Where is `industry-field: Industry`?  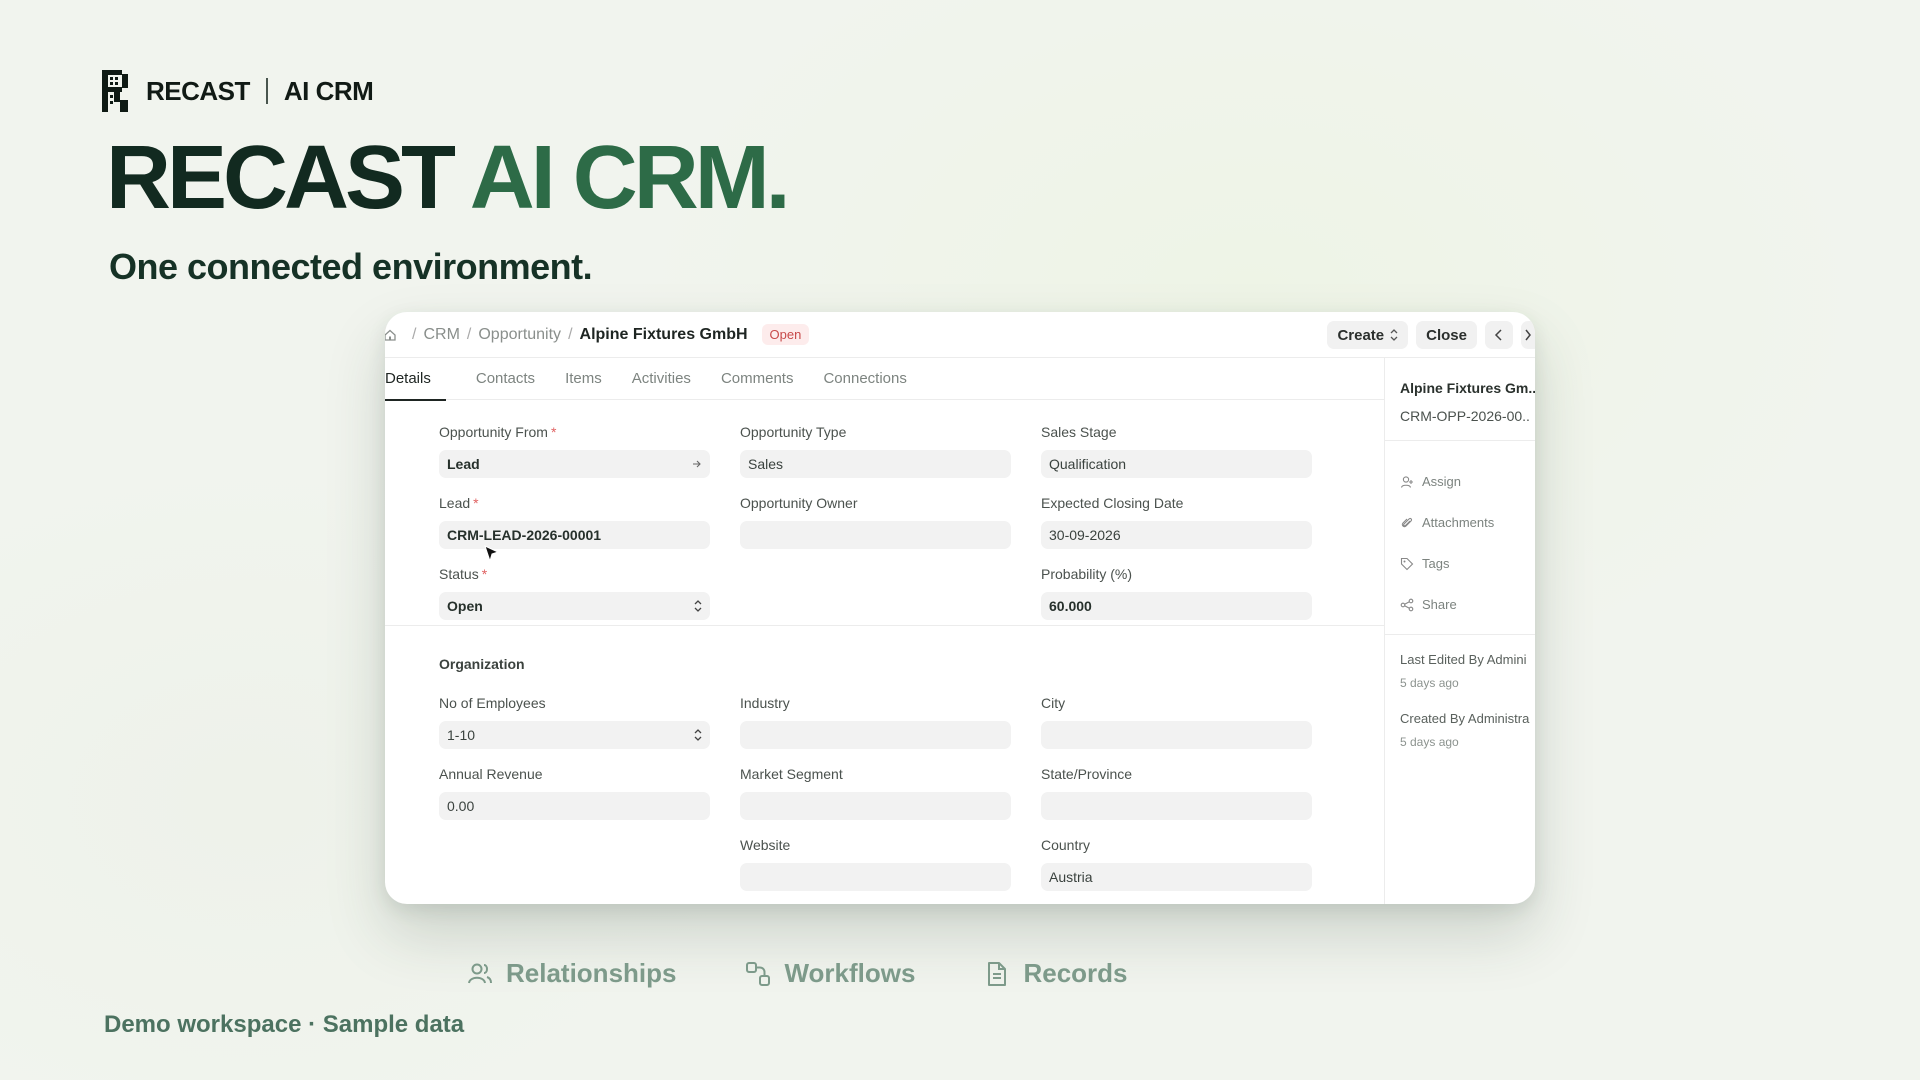
industry-field: Industry is located at coordinates (875, 722).